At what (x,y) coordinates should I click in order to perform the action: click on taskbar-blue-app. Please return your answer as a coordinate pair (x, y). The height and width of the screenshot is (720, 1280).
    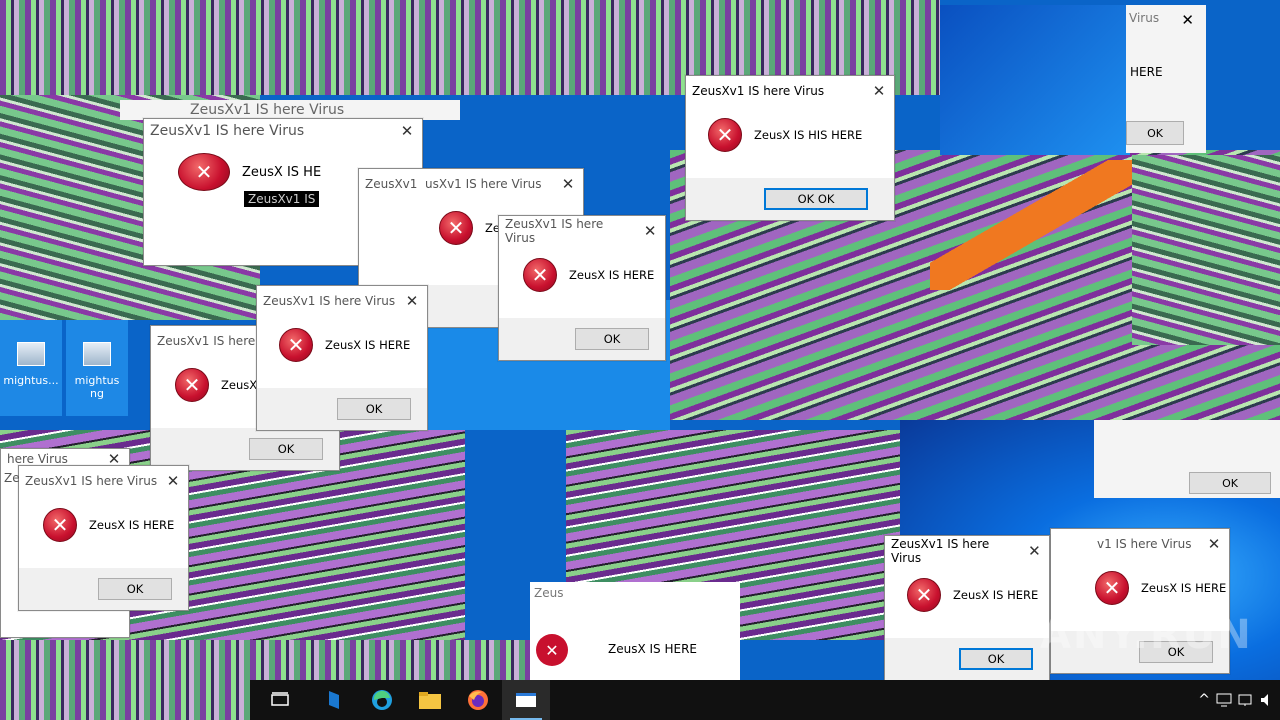
    Looking at the image, I should click on (334, 700).